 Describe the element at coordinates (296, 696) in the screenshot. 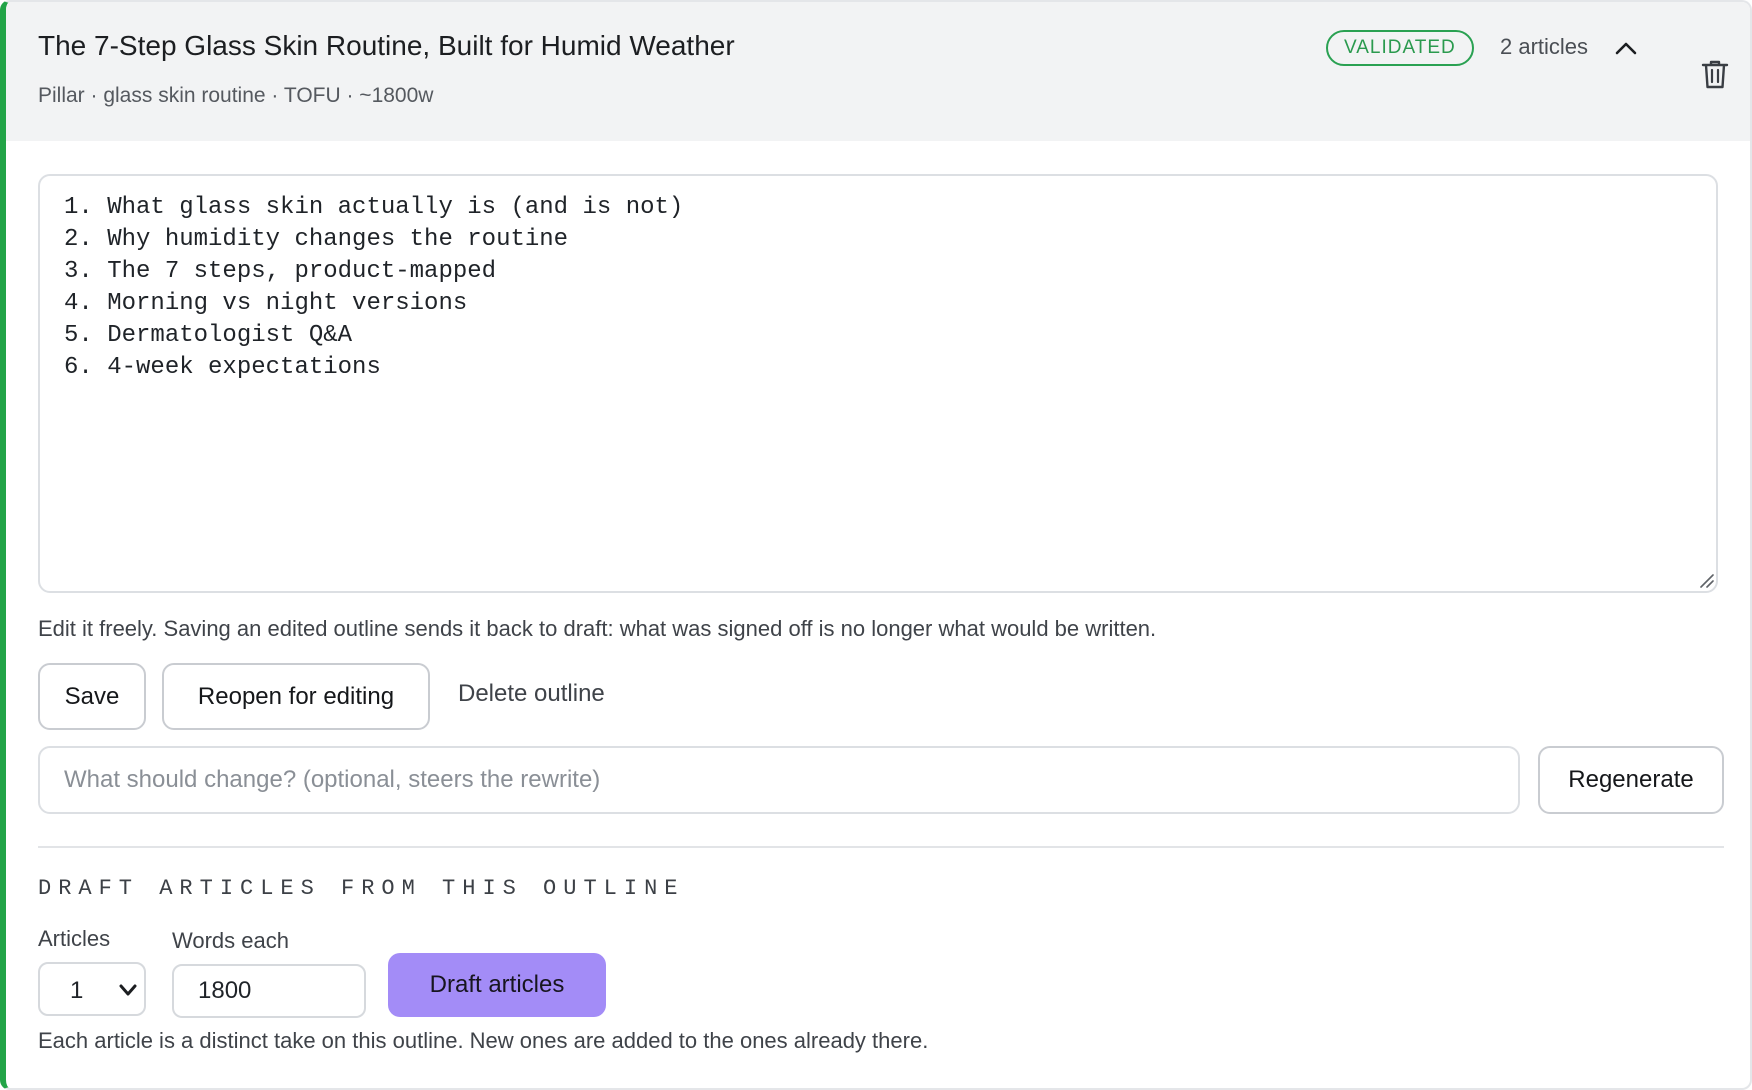

I see `reopen-button: Reopen for editing` at that location.